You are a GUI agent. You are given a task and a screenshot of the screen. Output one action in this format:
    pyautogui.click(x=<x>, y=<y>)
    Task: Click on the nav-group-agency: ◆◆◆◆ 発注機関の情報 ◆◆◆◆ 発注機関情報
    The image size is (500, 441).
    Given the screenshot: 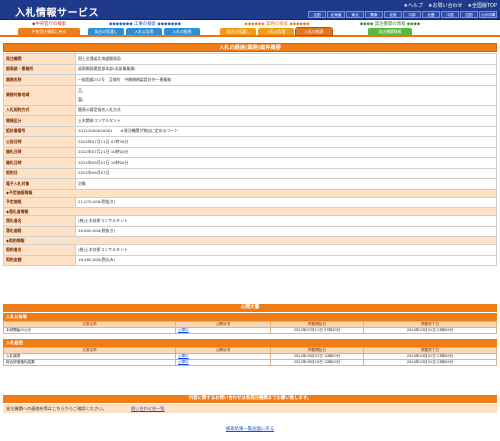 What is the action you would take?
    pyautogui.click(x=390, y=28)
    